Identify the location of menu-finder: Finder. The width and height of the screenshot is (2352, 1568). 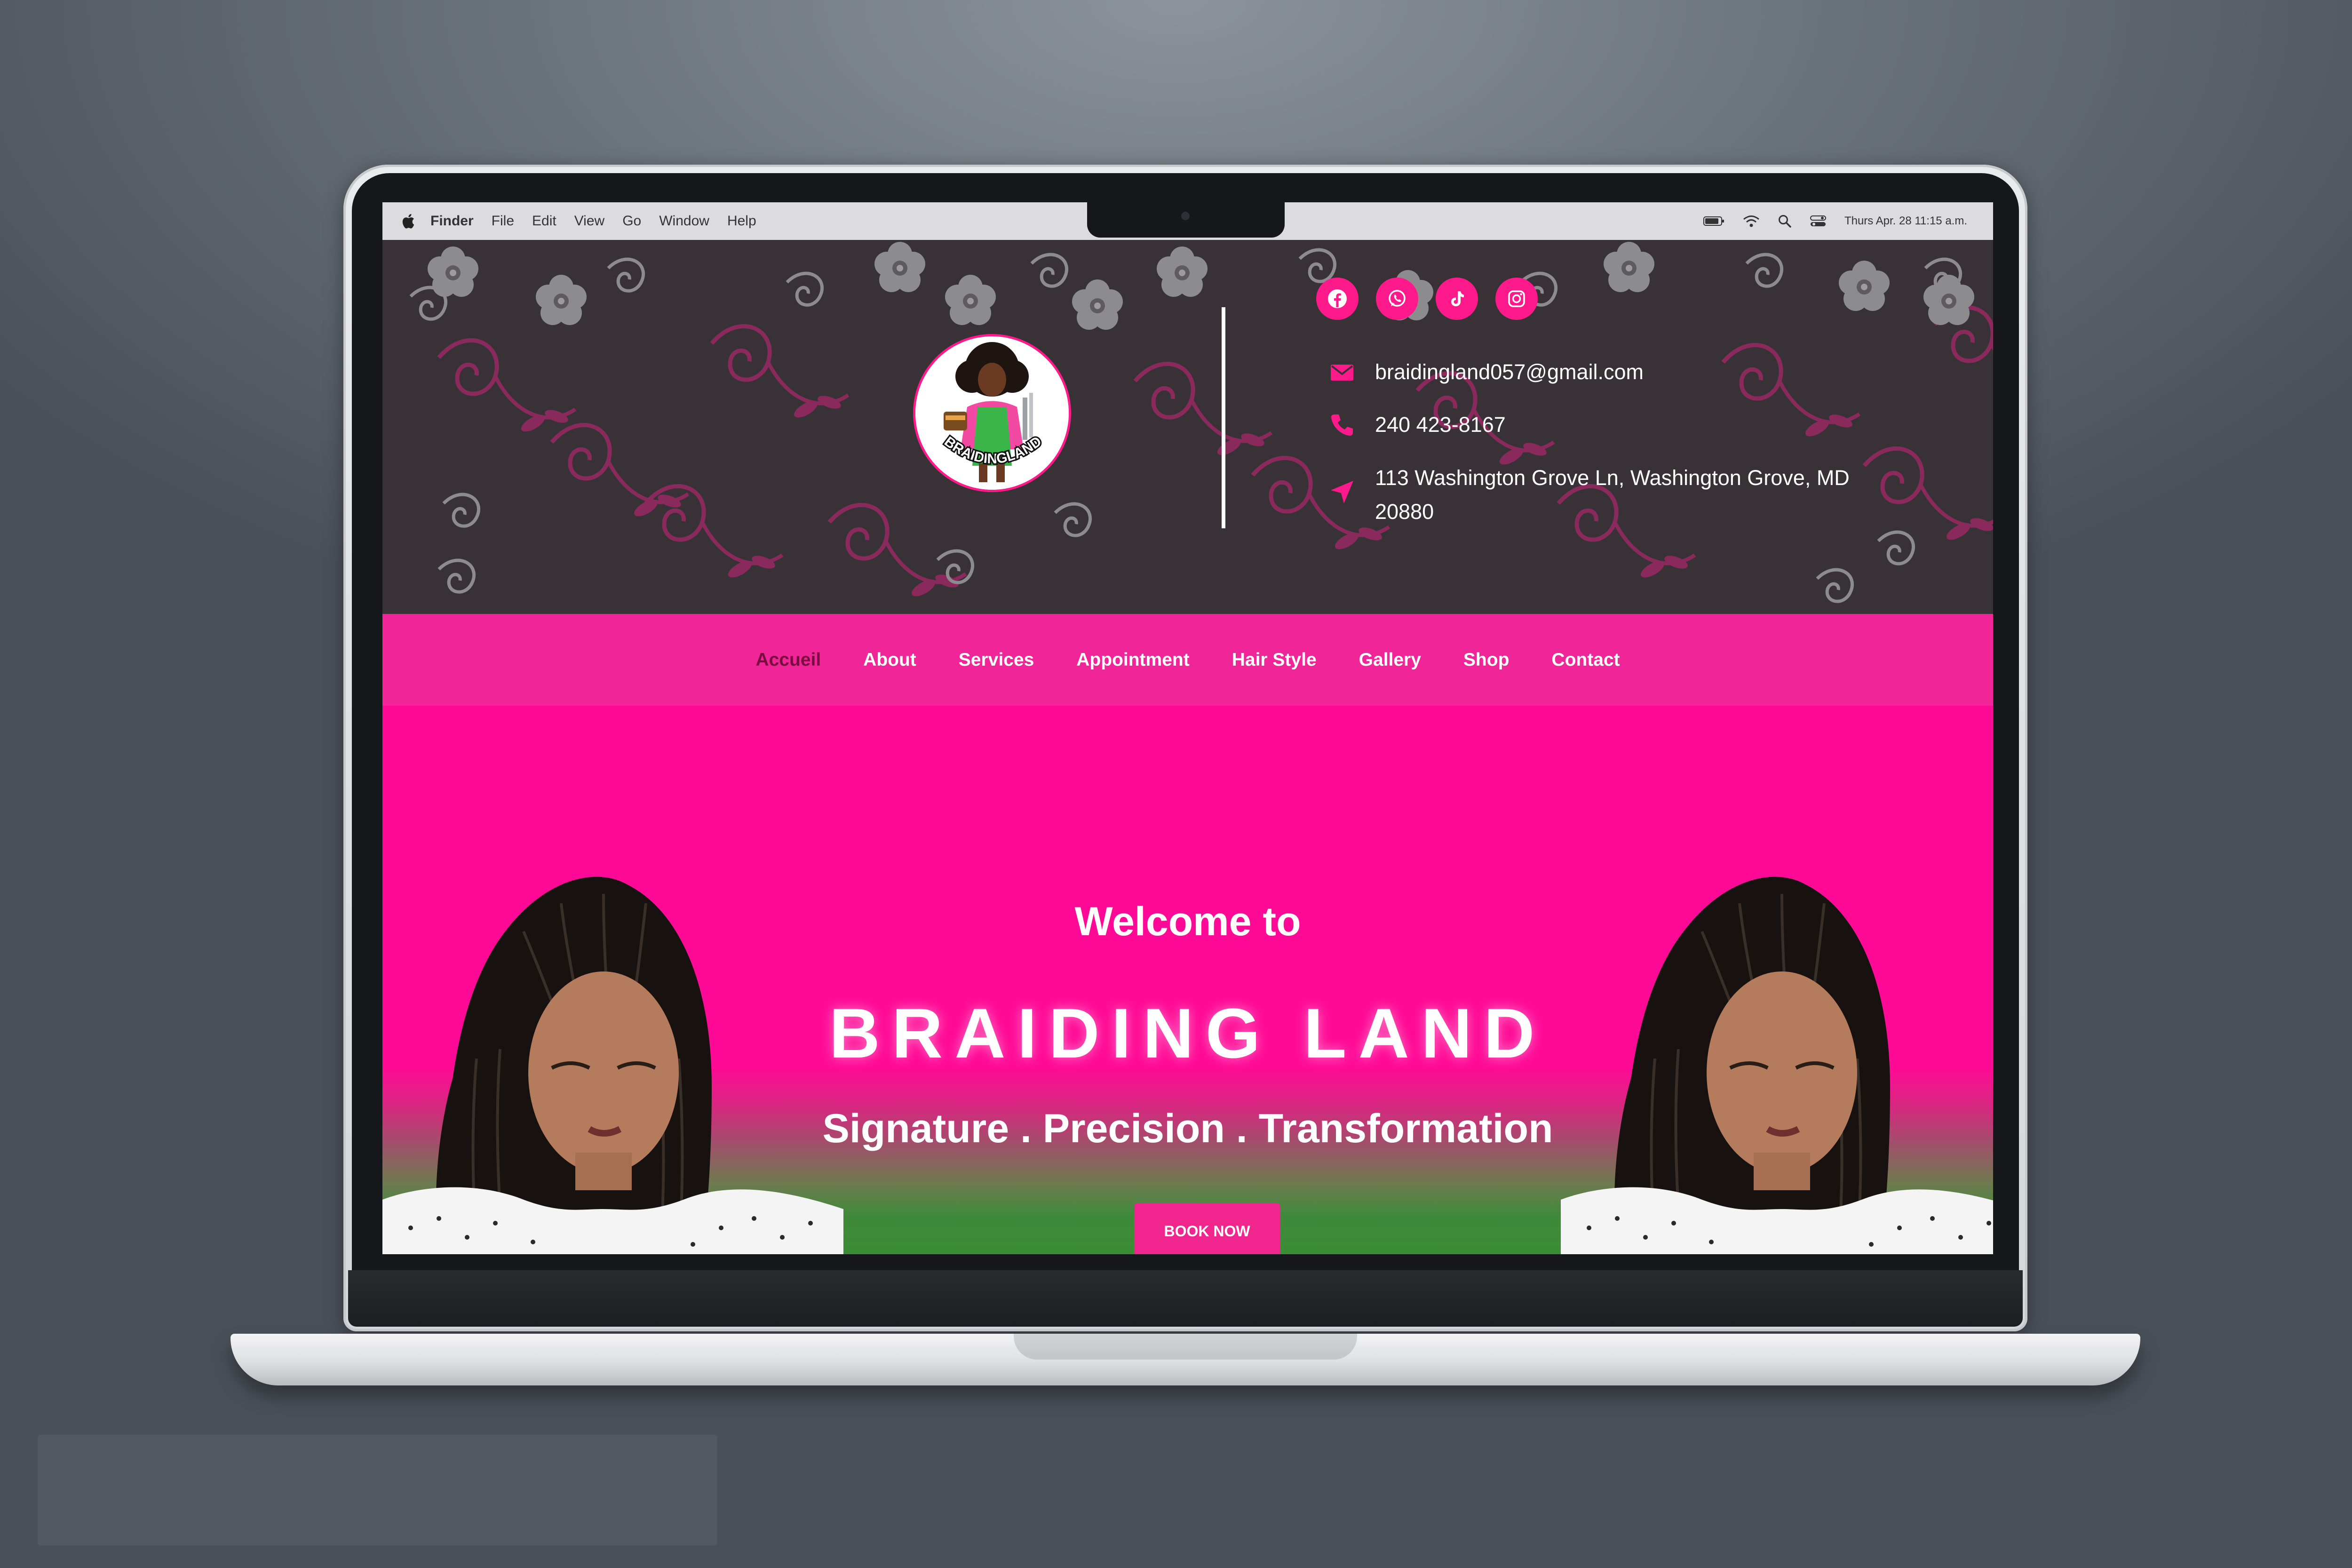
(452, 221).